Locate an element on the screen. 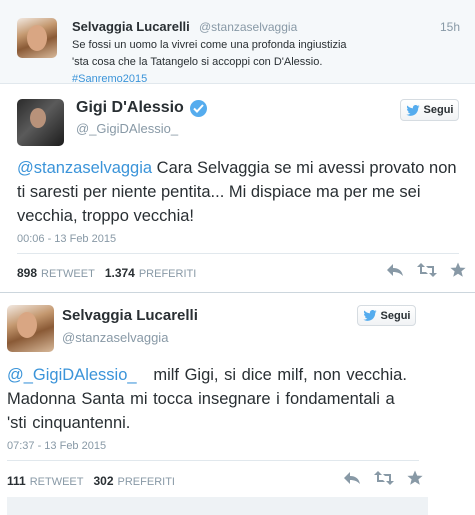 The width and height of the screenshot is (475, 515). tweet2-author-name: Selvaggia Lucarelli is located at coordinates (130, 315).